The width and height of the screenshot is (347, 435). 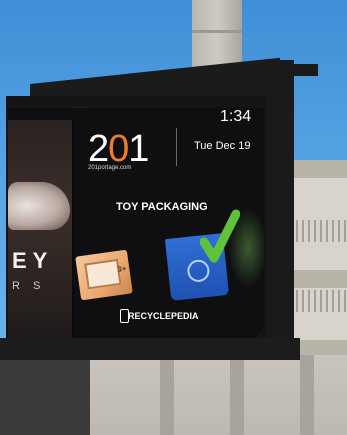 What do you see at coordinates (110, 168) in the screenshot?
I see `logo-url: 201portage.com` at bounding box center [110, 168].